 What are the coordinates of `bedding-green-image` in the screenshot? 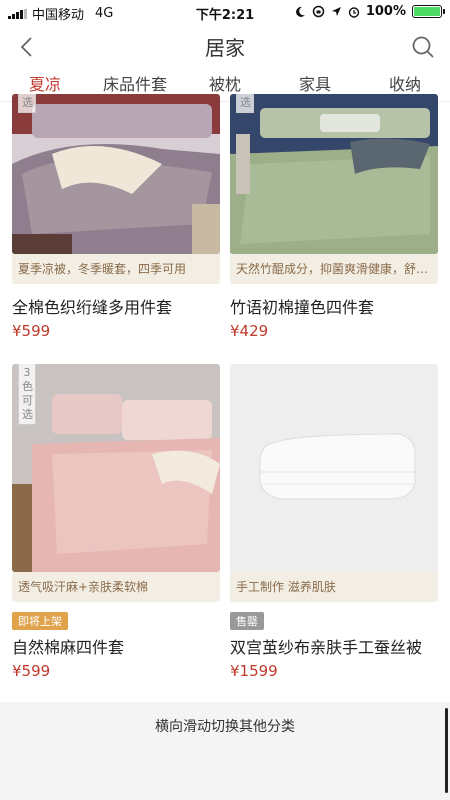 It's located at (334, 174).